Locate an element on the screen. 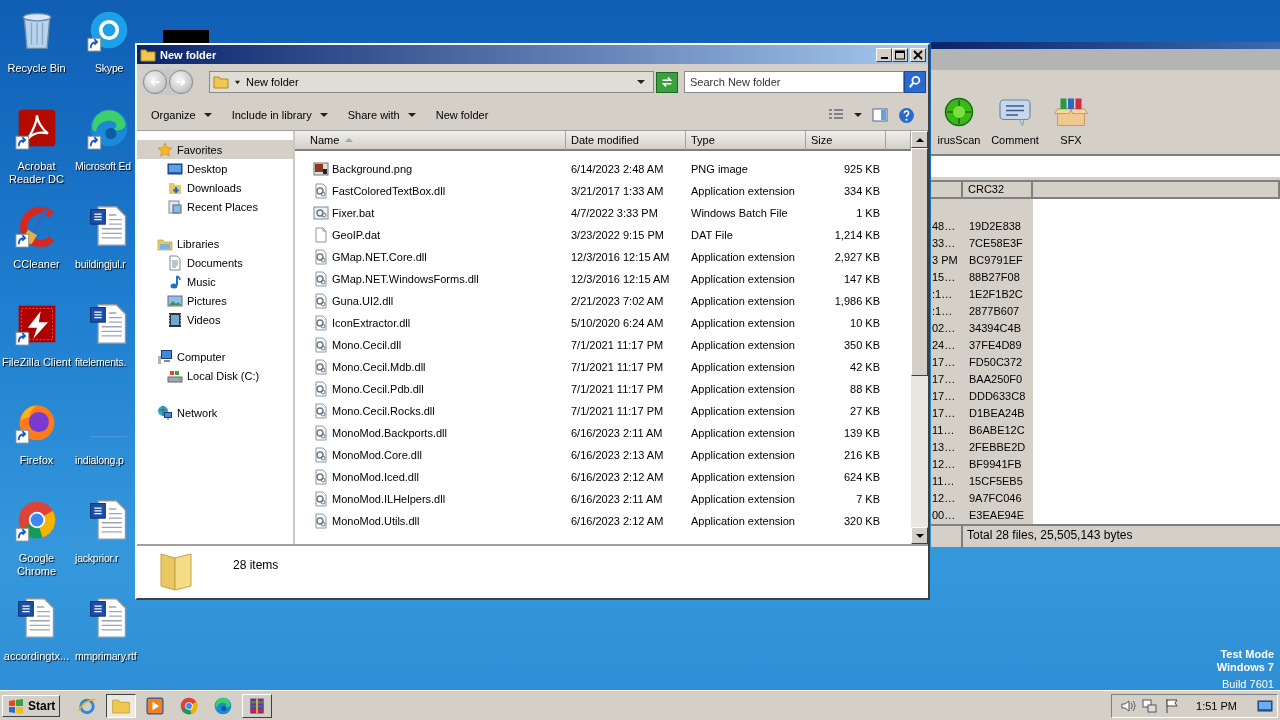 The image size is (1280, 720). nav-item: Documents is located at coordinates (215, 262).